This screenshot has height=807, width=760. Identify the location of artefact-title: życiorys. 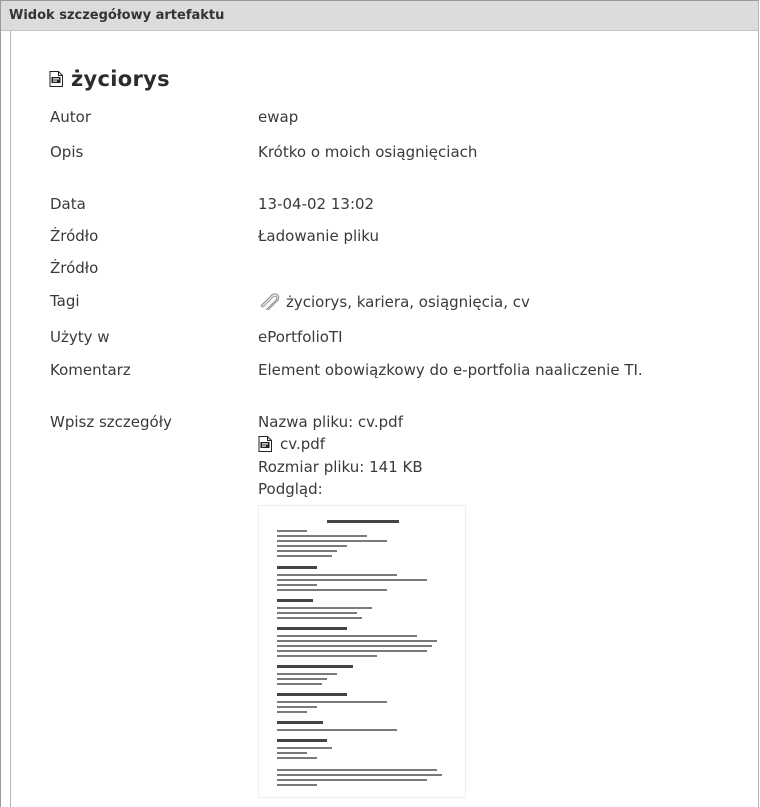
(120, 79).